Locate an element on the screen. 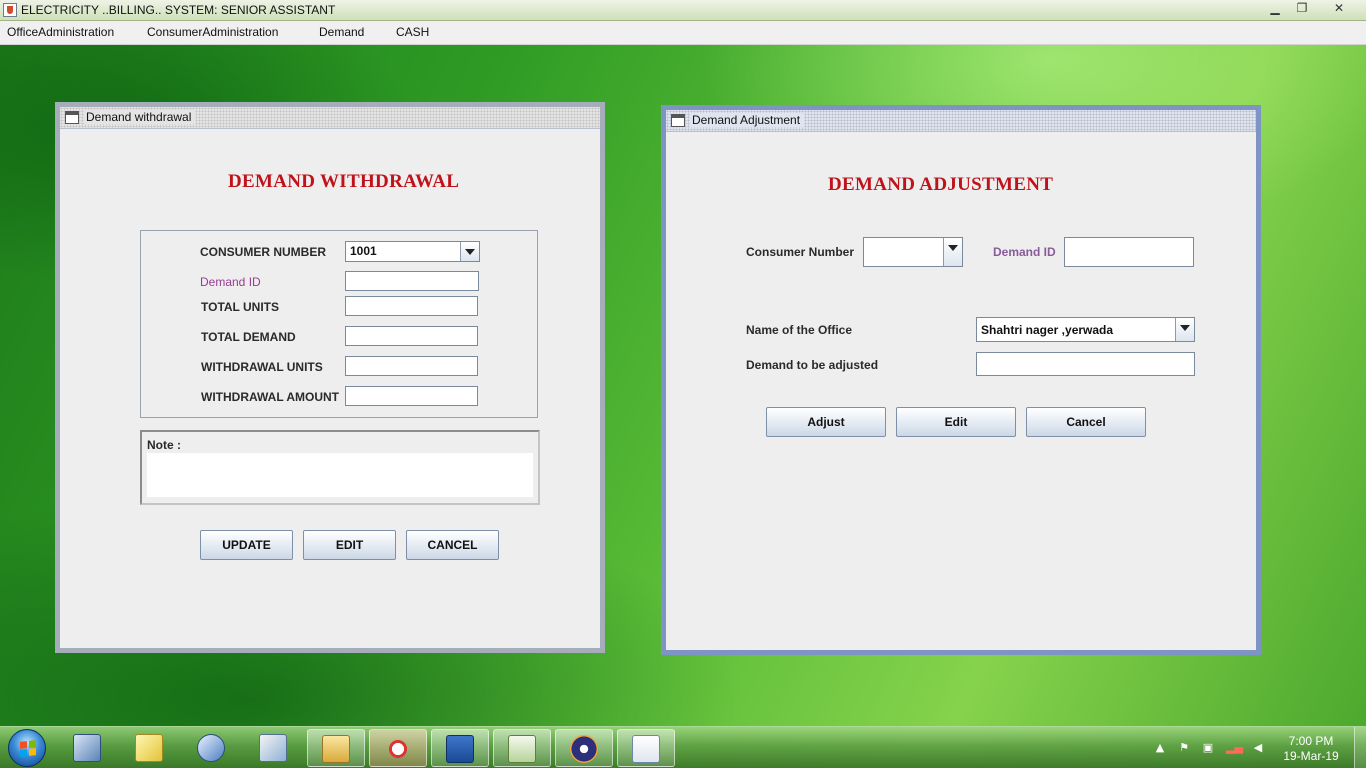  menu-office-administration: OfficeAdministration is located at coordinates (60, 32).